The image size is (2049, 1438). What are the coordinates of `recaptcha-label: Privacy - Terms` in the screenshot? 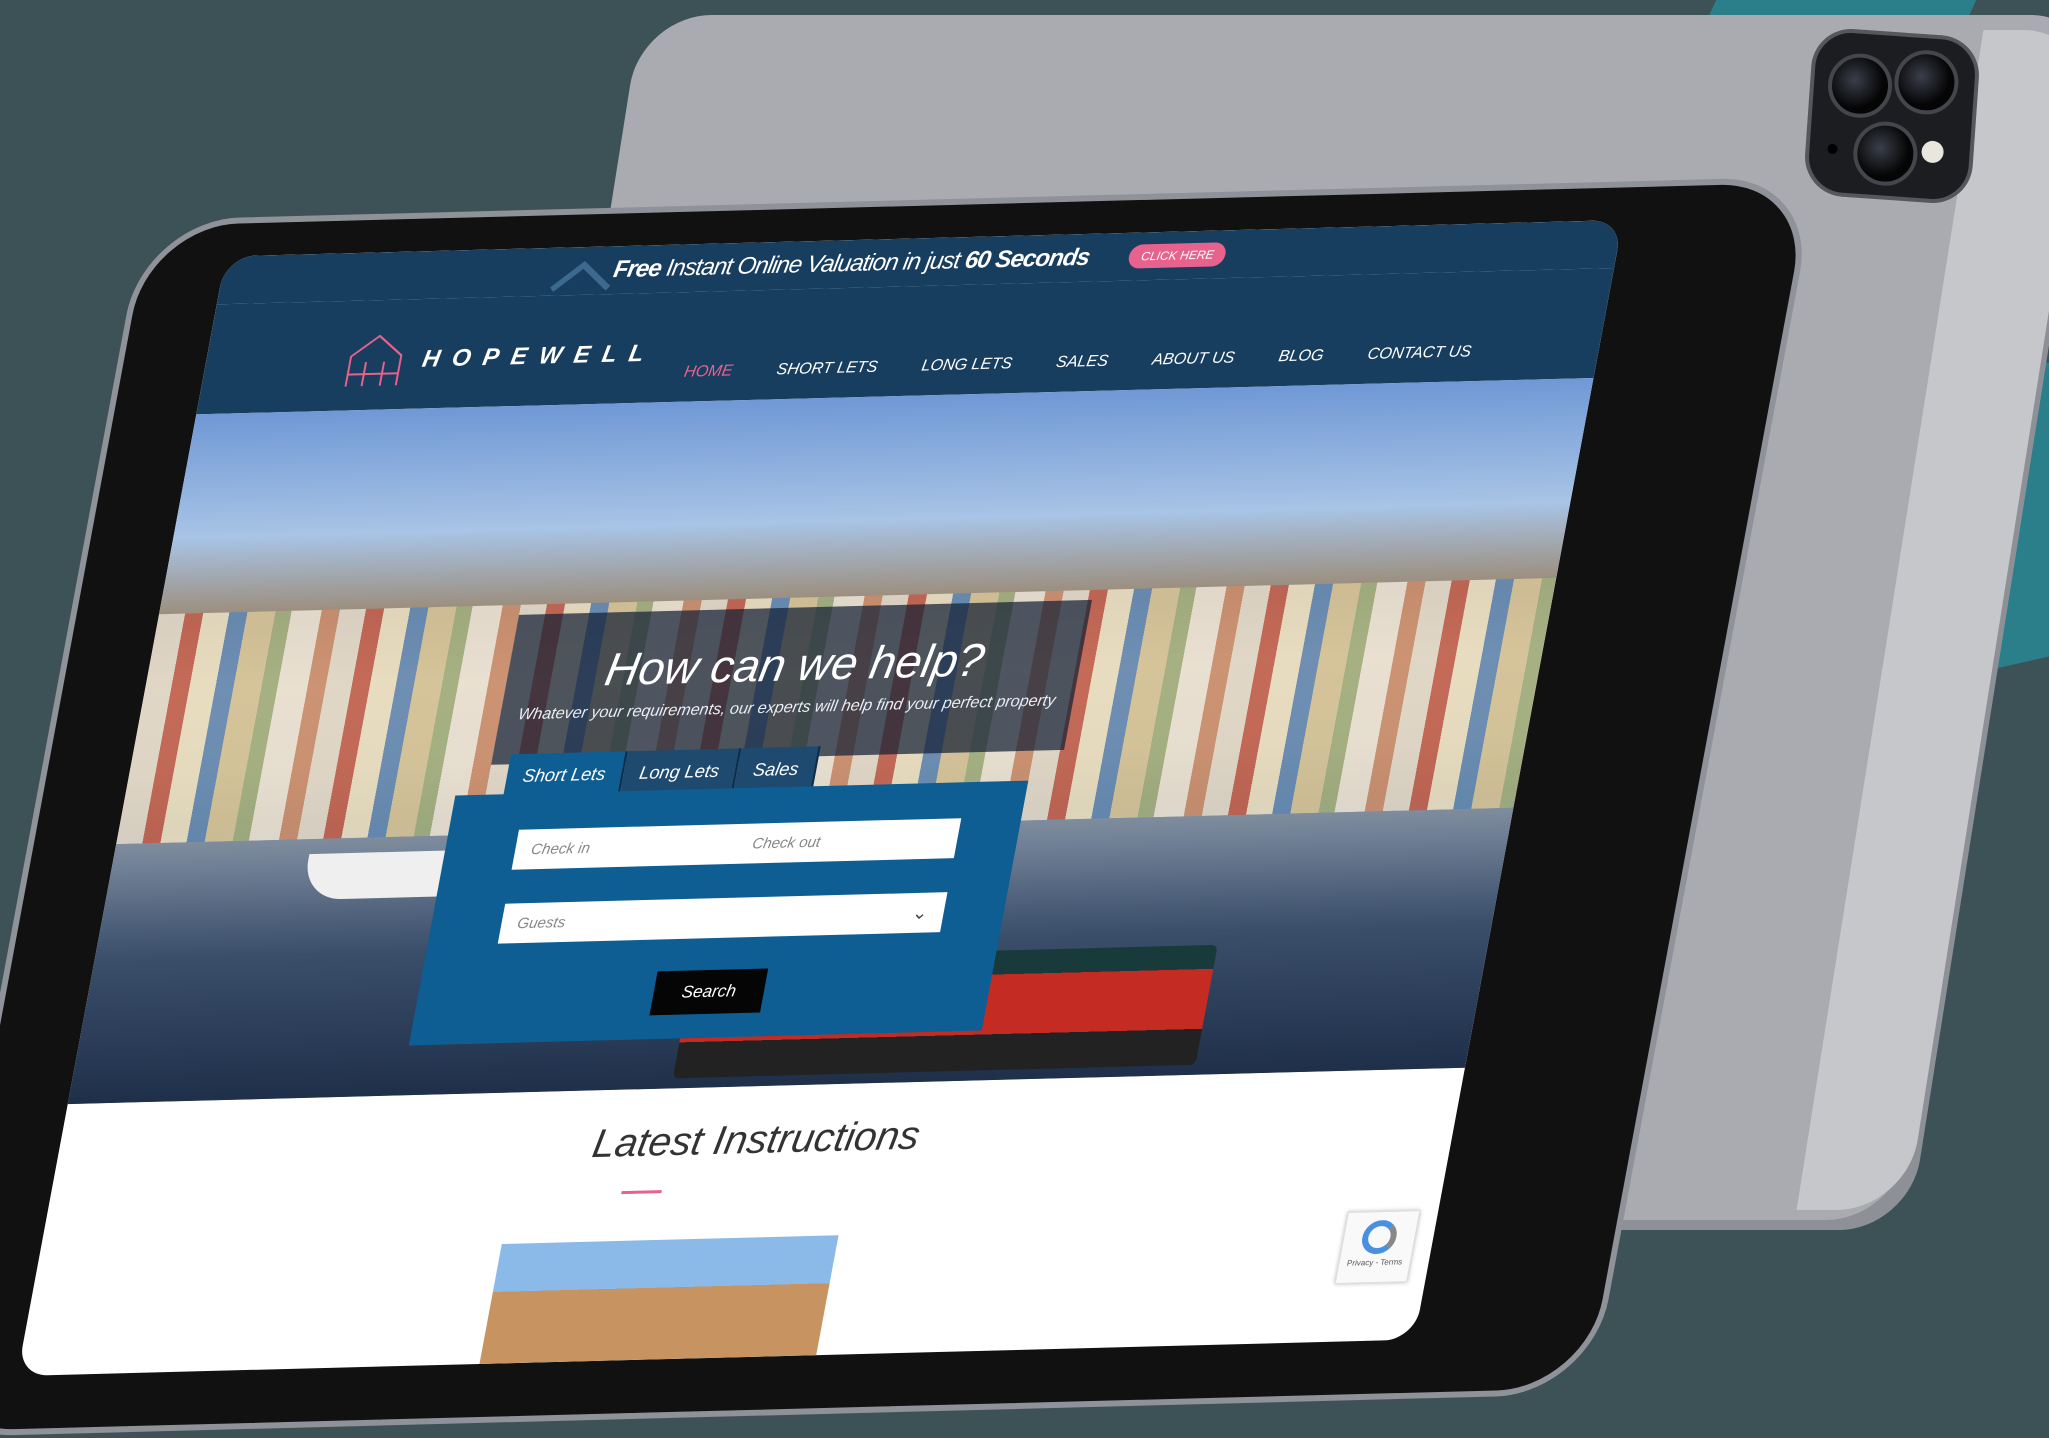 It's located at (1374, 1262).